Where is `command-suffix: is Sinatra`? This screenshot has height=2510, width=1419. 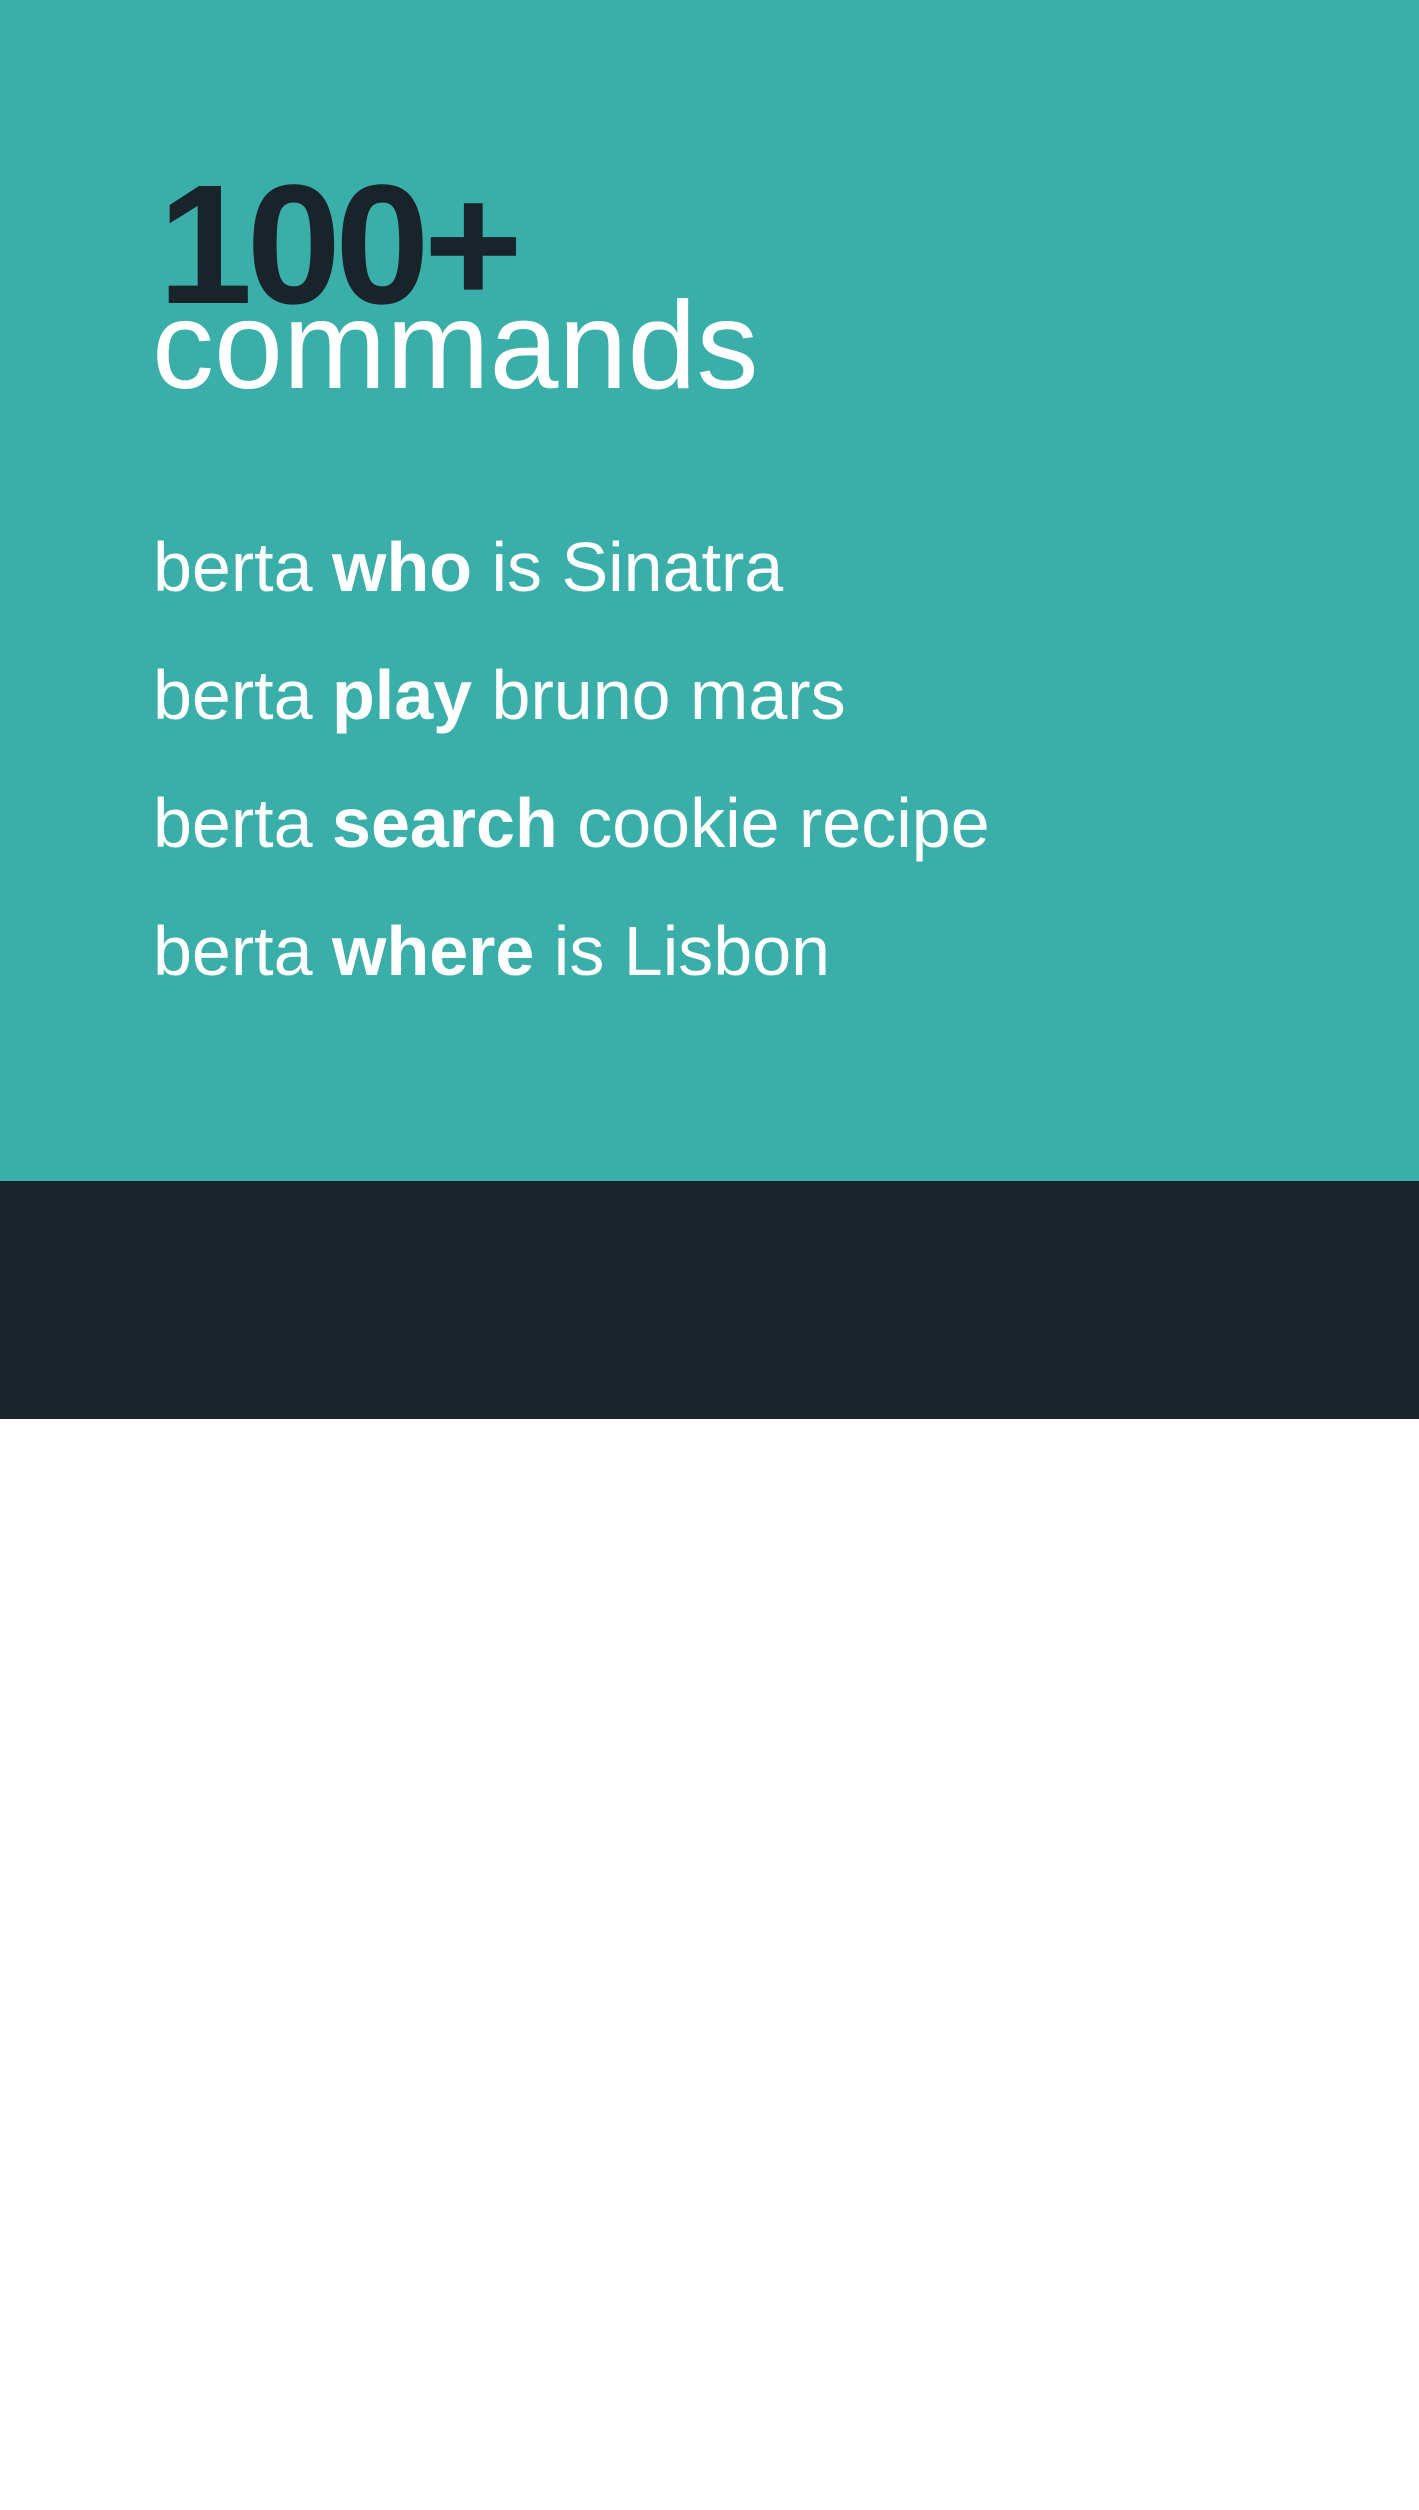 command-suffix: is Sinatra is located at coordinates (637, 567).